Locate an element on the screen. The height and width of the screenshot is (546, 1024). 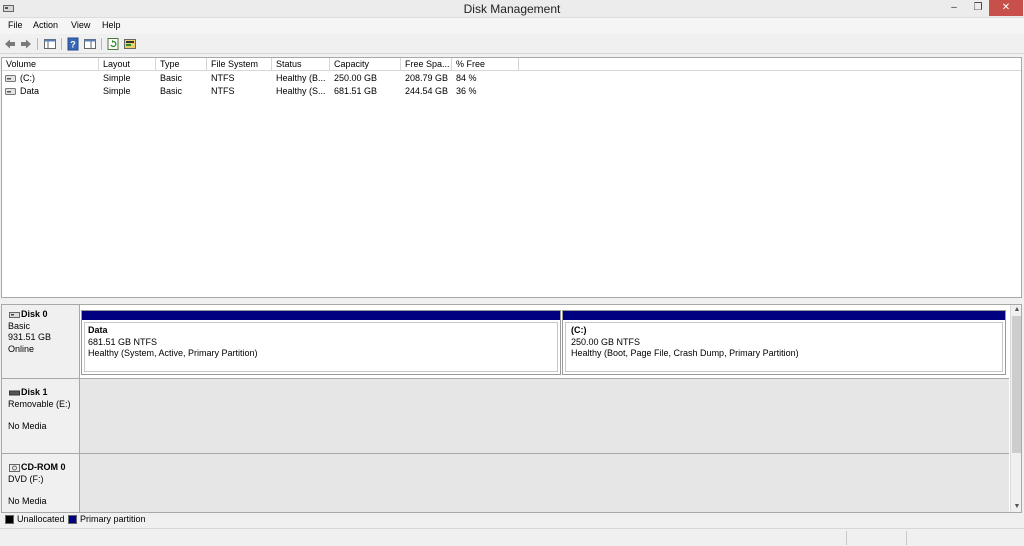
scroll-down-icon: ▼ is located at coordinates (1016, 507).